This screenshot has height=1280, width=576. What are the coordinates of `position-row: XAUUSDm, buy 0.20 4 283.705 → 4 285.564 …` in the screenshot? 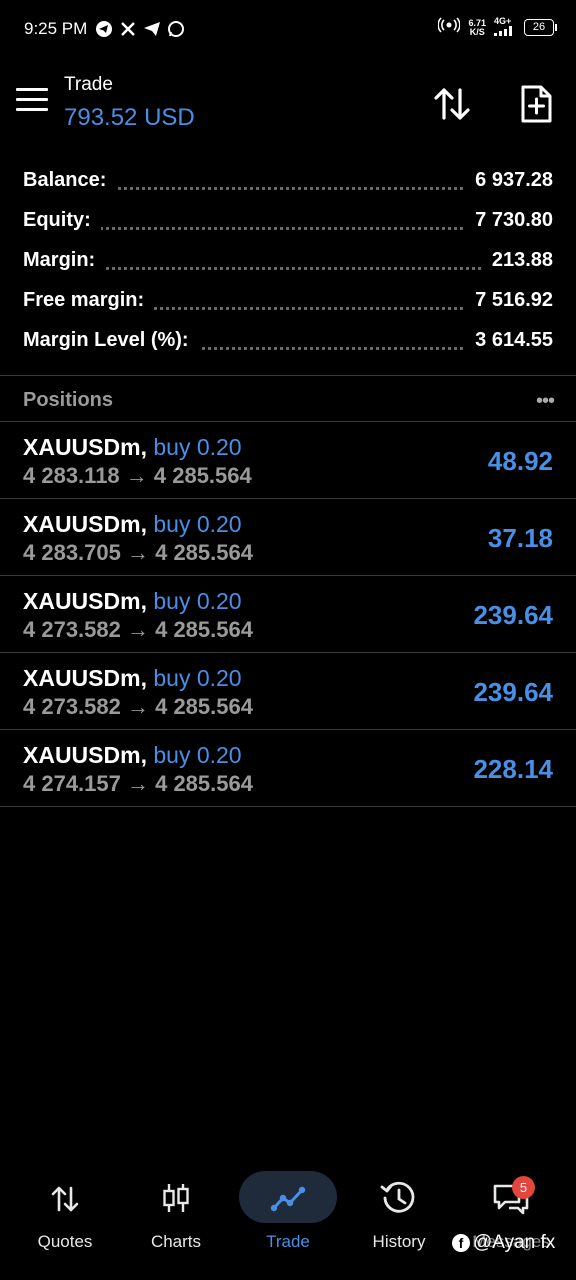 It's located at (288, 537).